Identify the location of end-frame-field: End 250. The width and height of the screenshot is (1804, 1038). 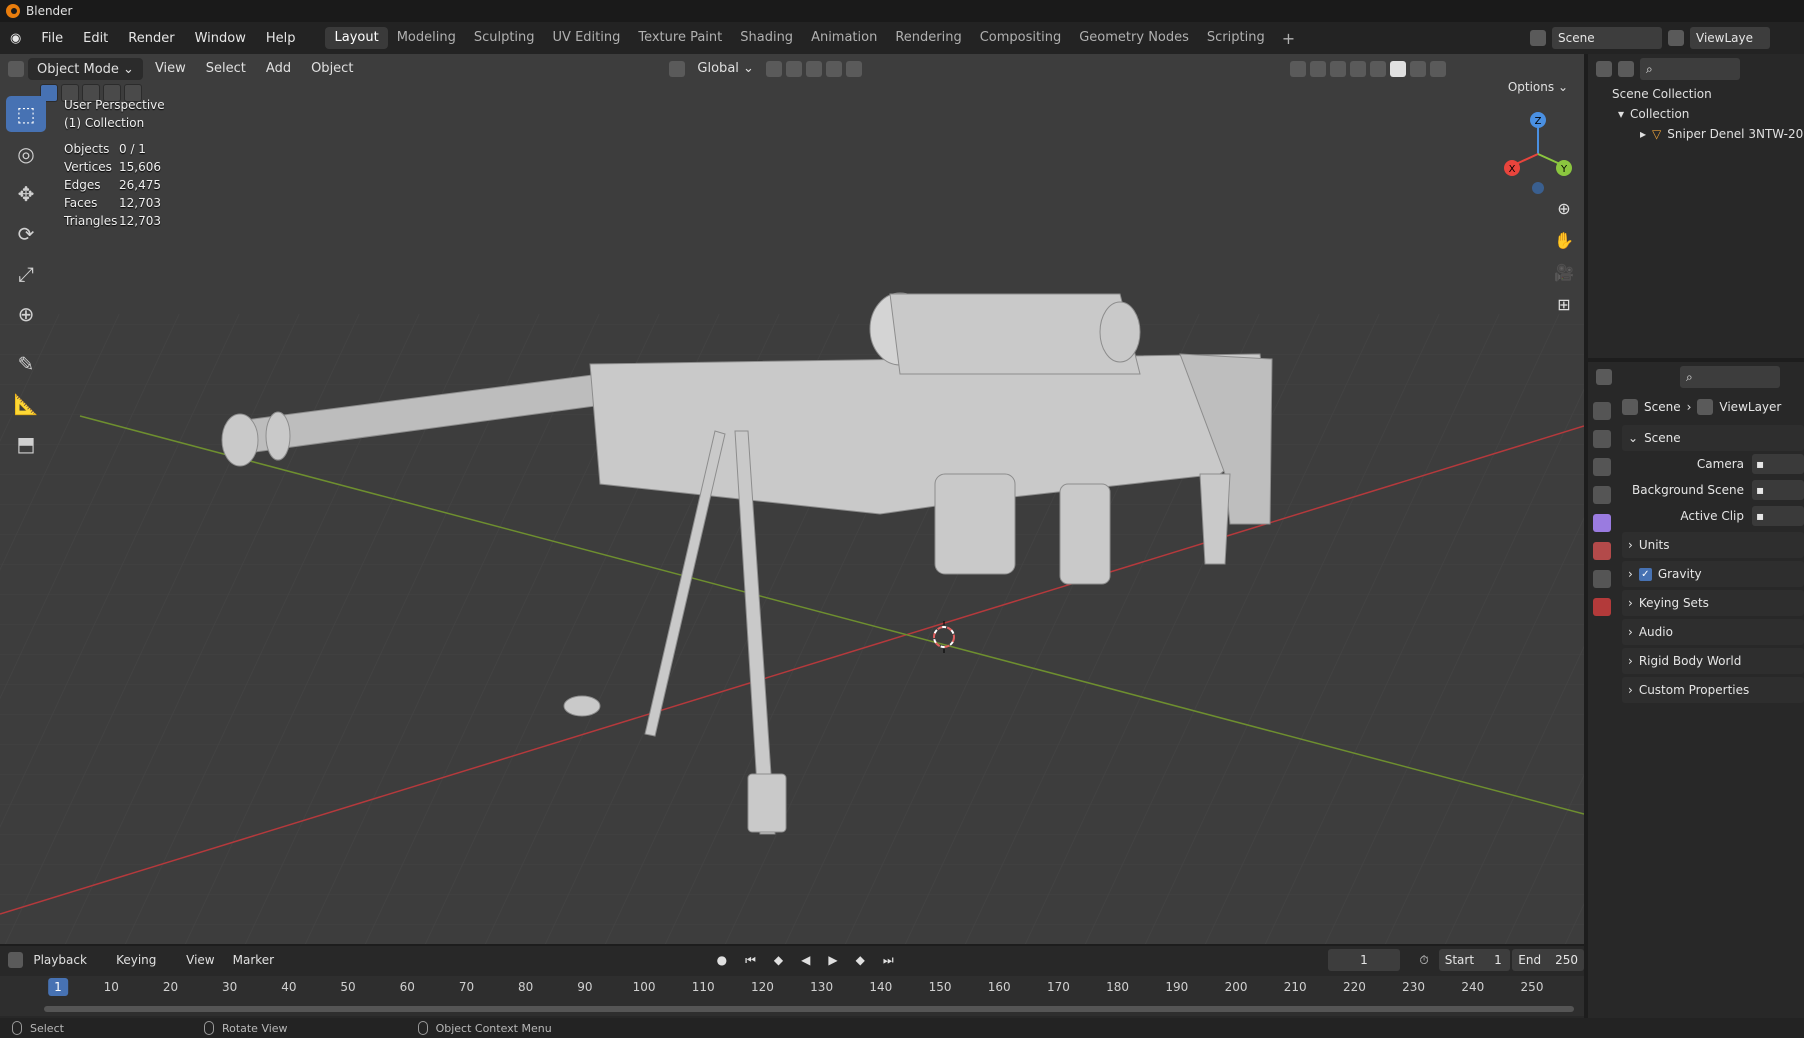
(1548, 960).